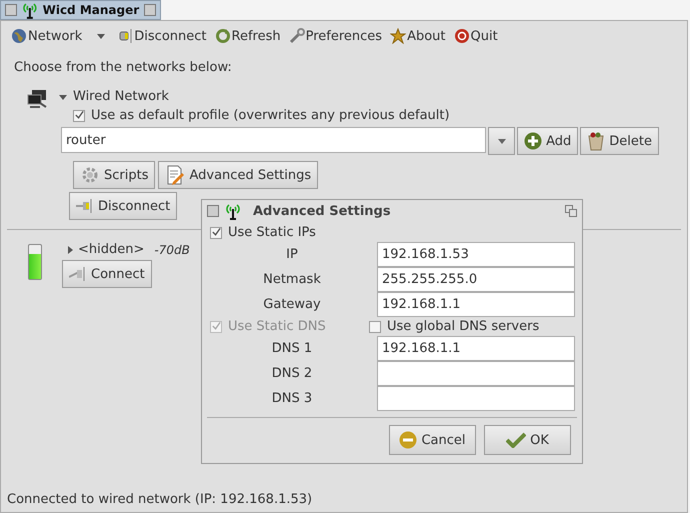 The width and height of the screenshot is (690, 513). Describe the element at coordinates (238, 175) in the screenshot. I see `advanced-settings-button: Advanced Settings` at that location.